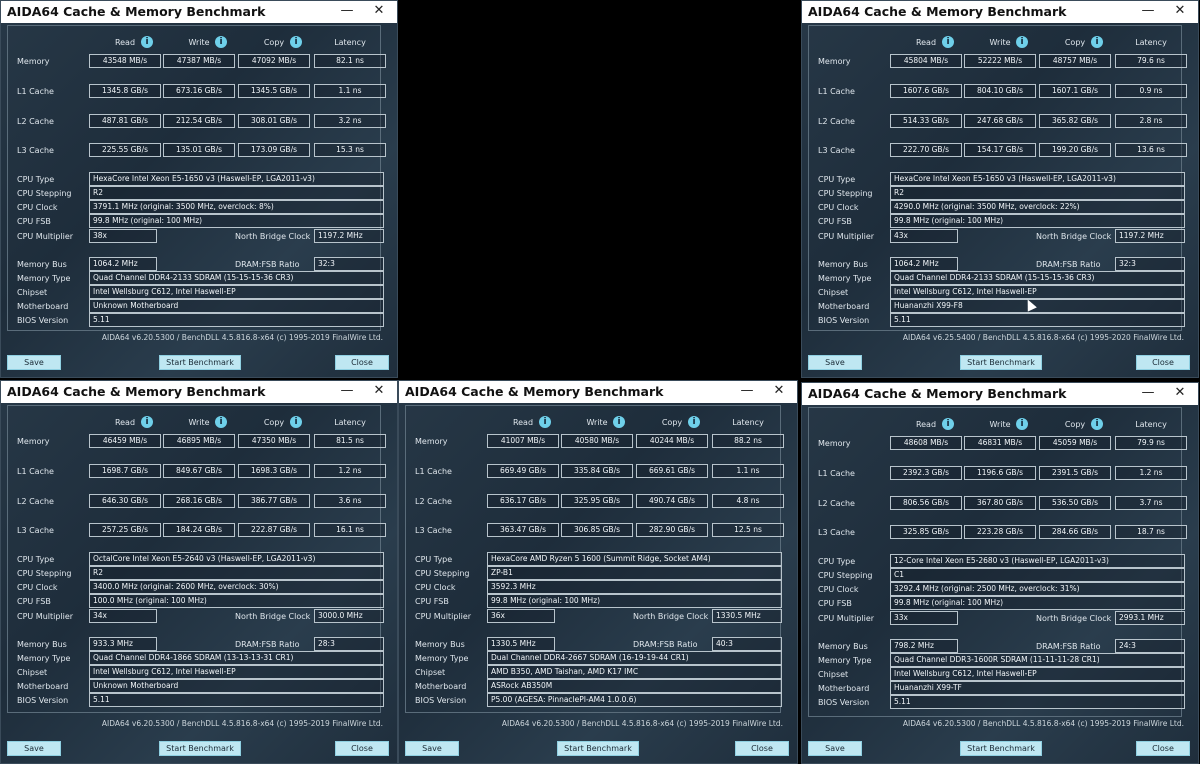  Describe the element at coordinates (1037, 320) in the screenshot. I see `bios-version-value: 5.11` at that location.